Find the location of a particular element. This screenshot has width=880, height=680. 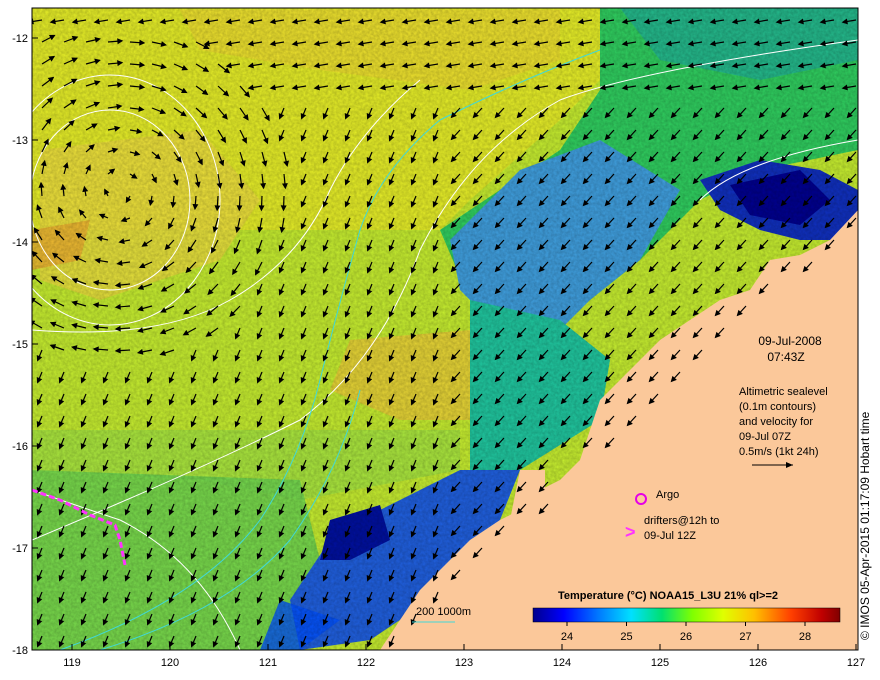

lon-tick-label: 127 is located at coordinates (856, 663).